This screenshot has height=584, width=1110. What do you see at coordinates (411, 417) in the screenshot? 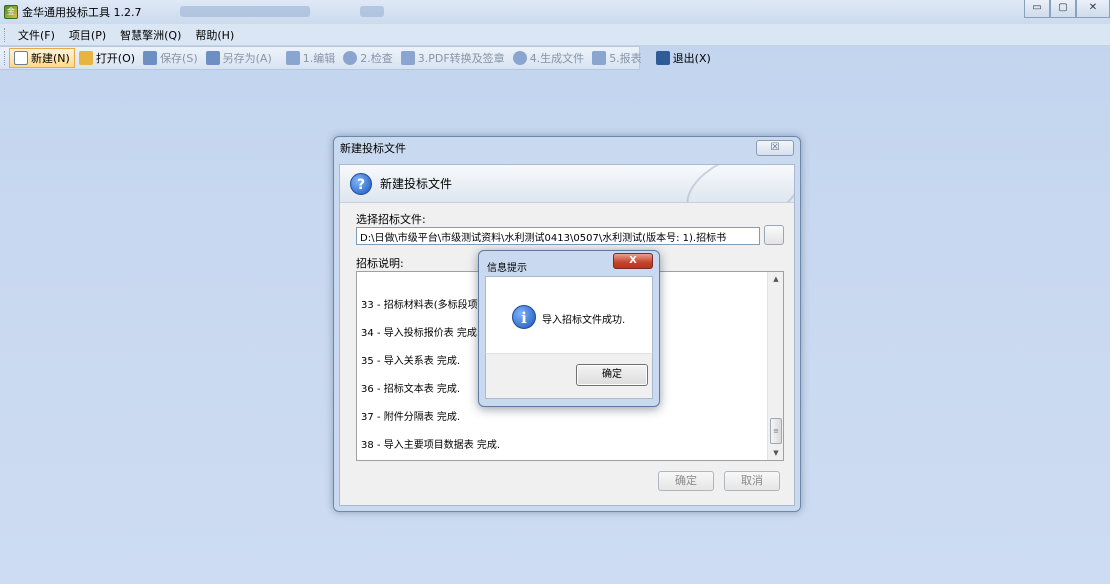
I see `log-line: 37 - 附件分隔表 完成.` at bounding box center [411, 417].